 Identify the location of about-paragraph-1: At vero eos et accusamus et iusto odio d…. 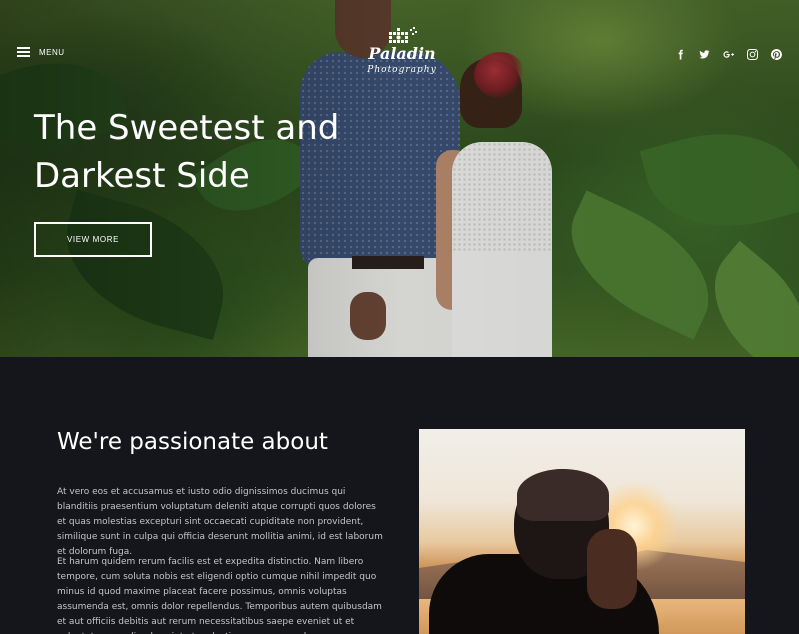
(220, 522).